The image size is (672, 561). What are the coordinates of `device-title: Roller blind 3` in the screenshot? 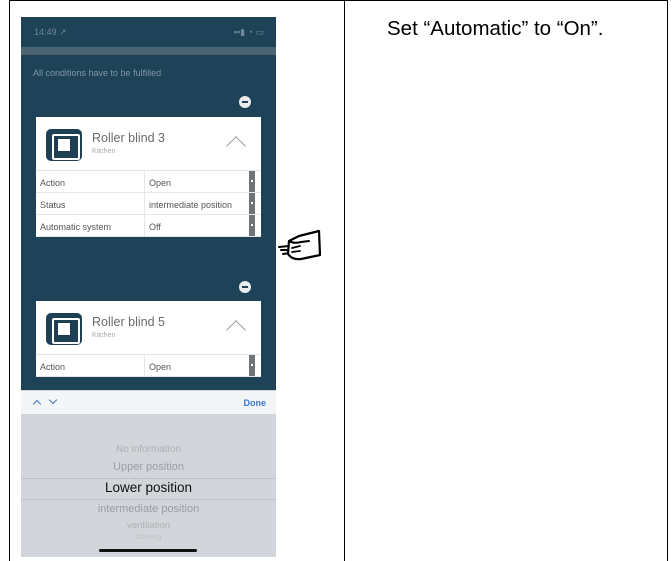 It's located at (128, 138).